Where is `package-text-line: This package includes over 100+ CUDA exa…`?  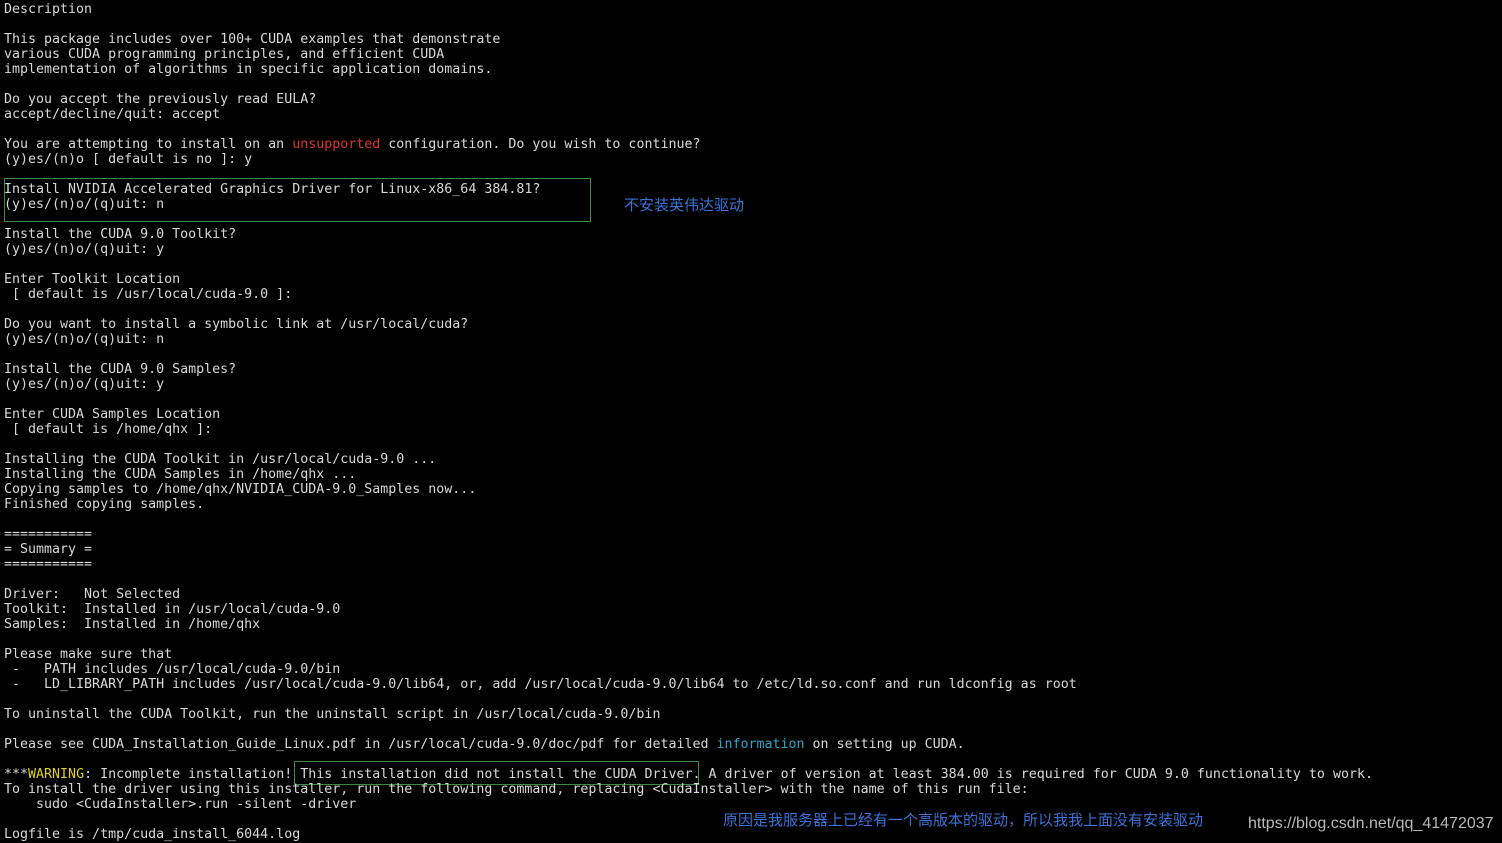
package-text-line: This package includes over 100+ CUDA exa… is located at coordinates (252, 39).